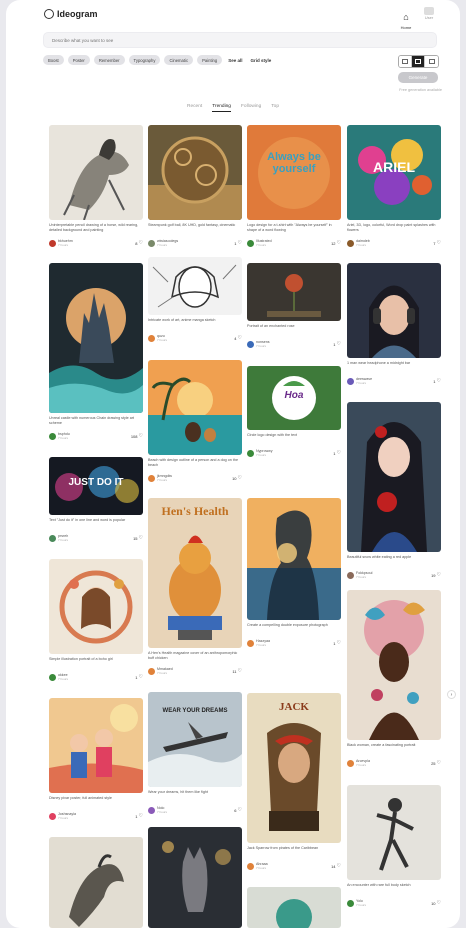 The image size is (466, 928). What do you see at coordinates (431, 61) in the screenshot?
I see `view-wide-button` at bounding box center [431, 61].